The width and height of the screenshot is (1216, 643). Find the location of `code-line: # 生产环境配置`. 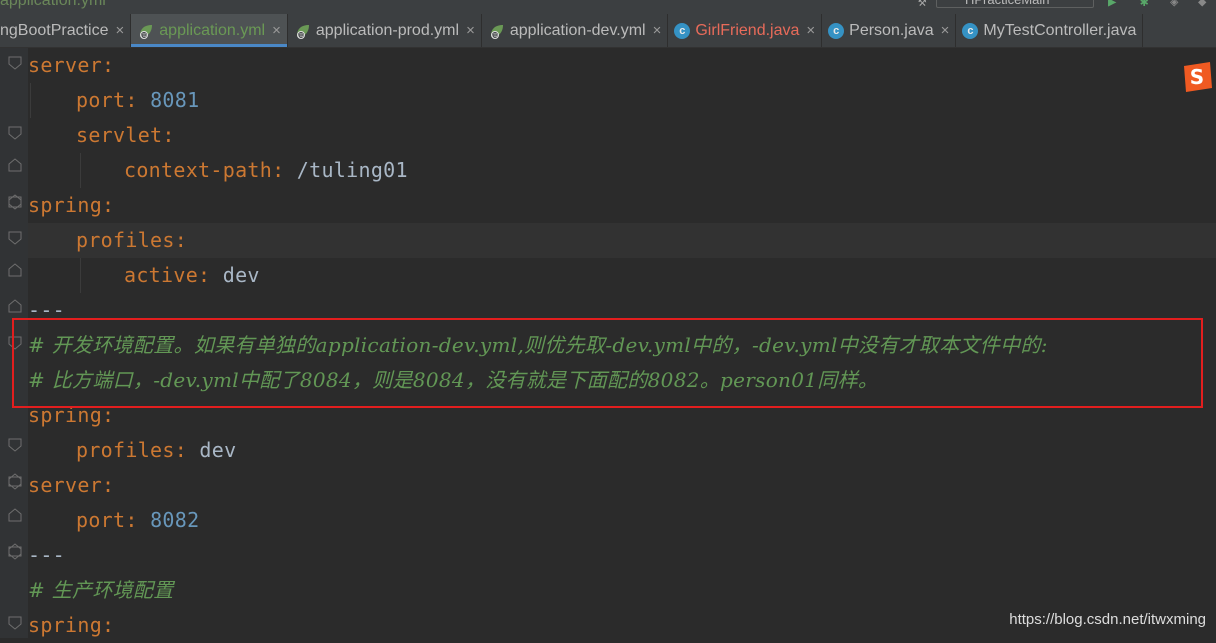

code-line: # 生产环境配置 is located at coordinates (622, 590).